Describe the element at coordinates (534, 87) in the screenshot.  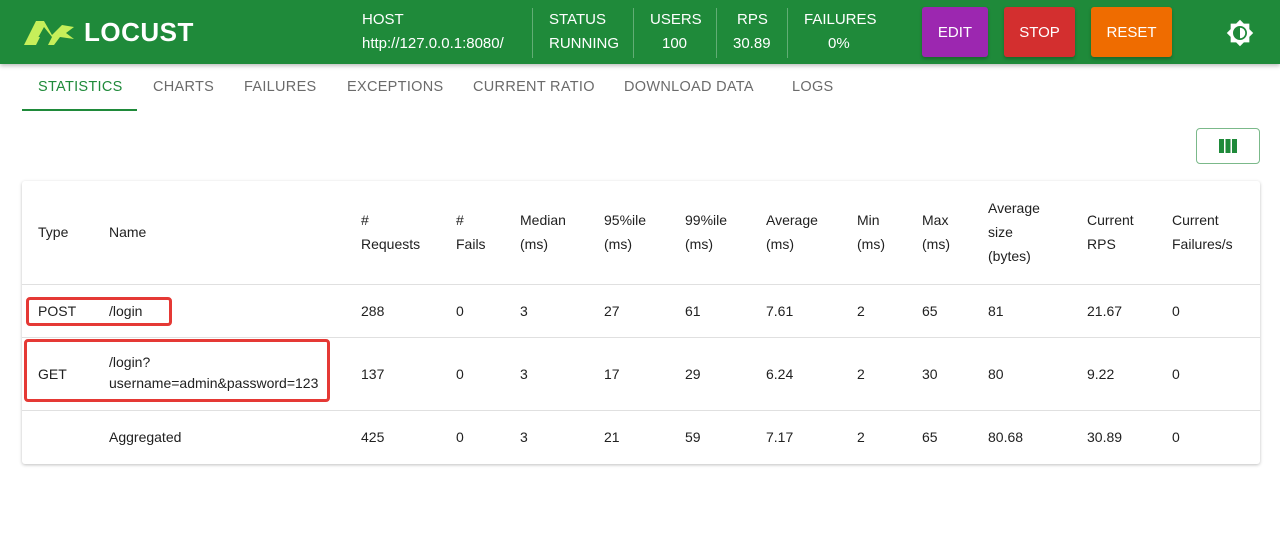
I see `tab-current-ratio: CURRENT RATIO` at that location.